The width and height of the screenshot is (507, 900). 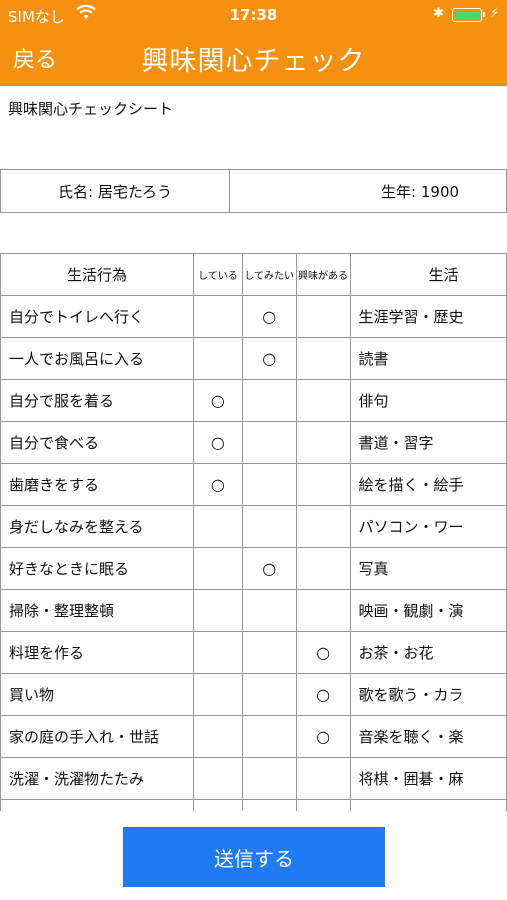 What do you see at coordinates (428, 400) in the screenshot?
I see `activity-2-cell: 俳句` at bounding box center [428, 400].